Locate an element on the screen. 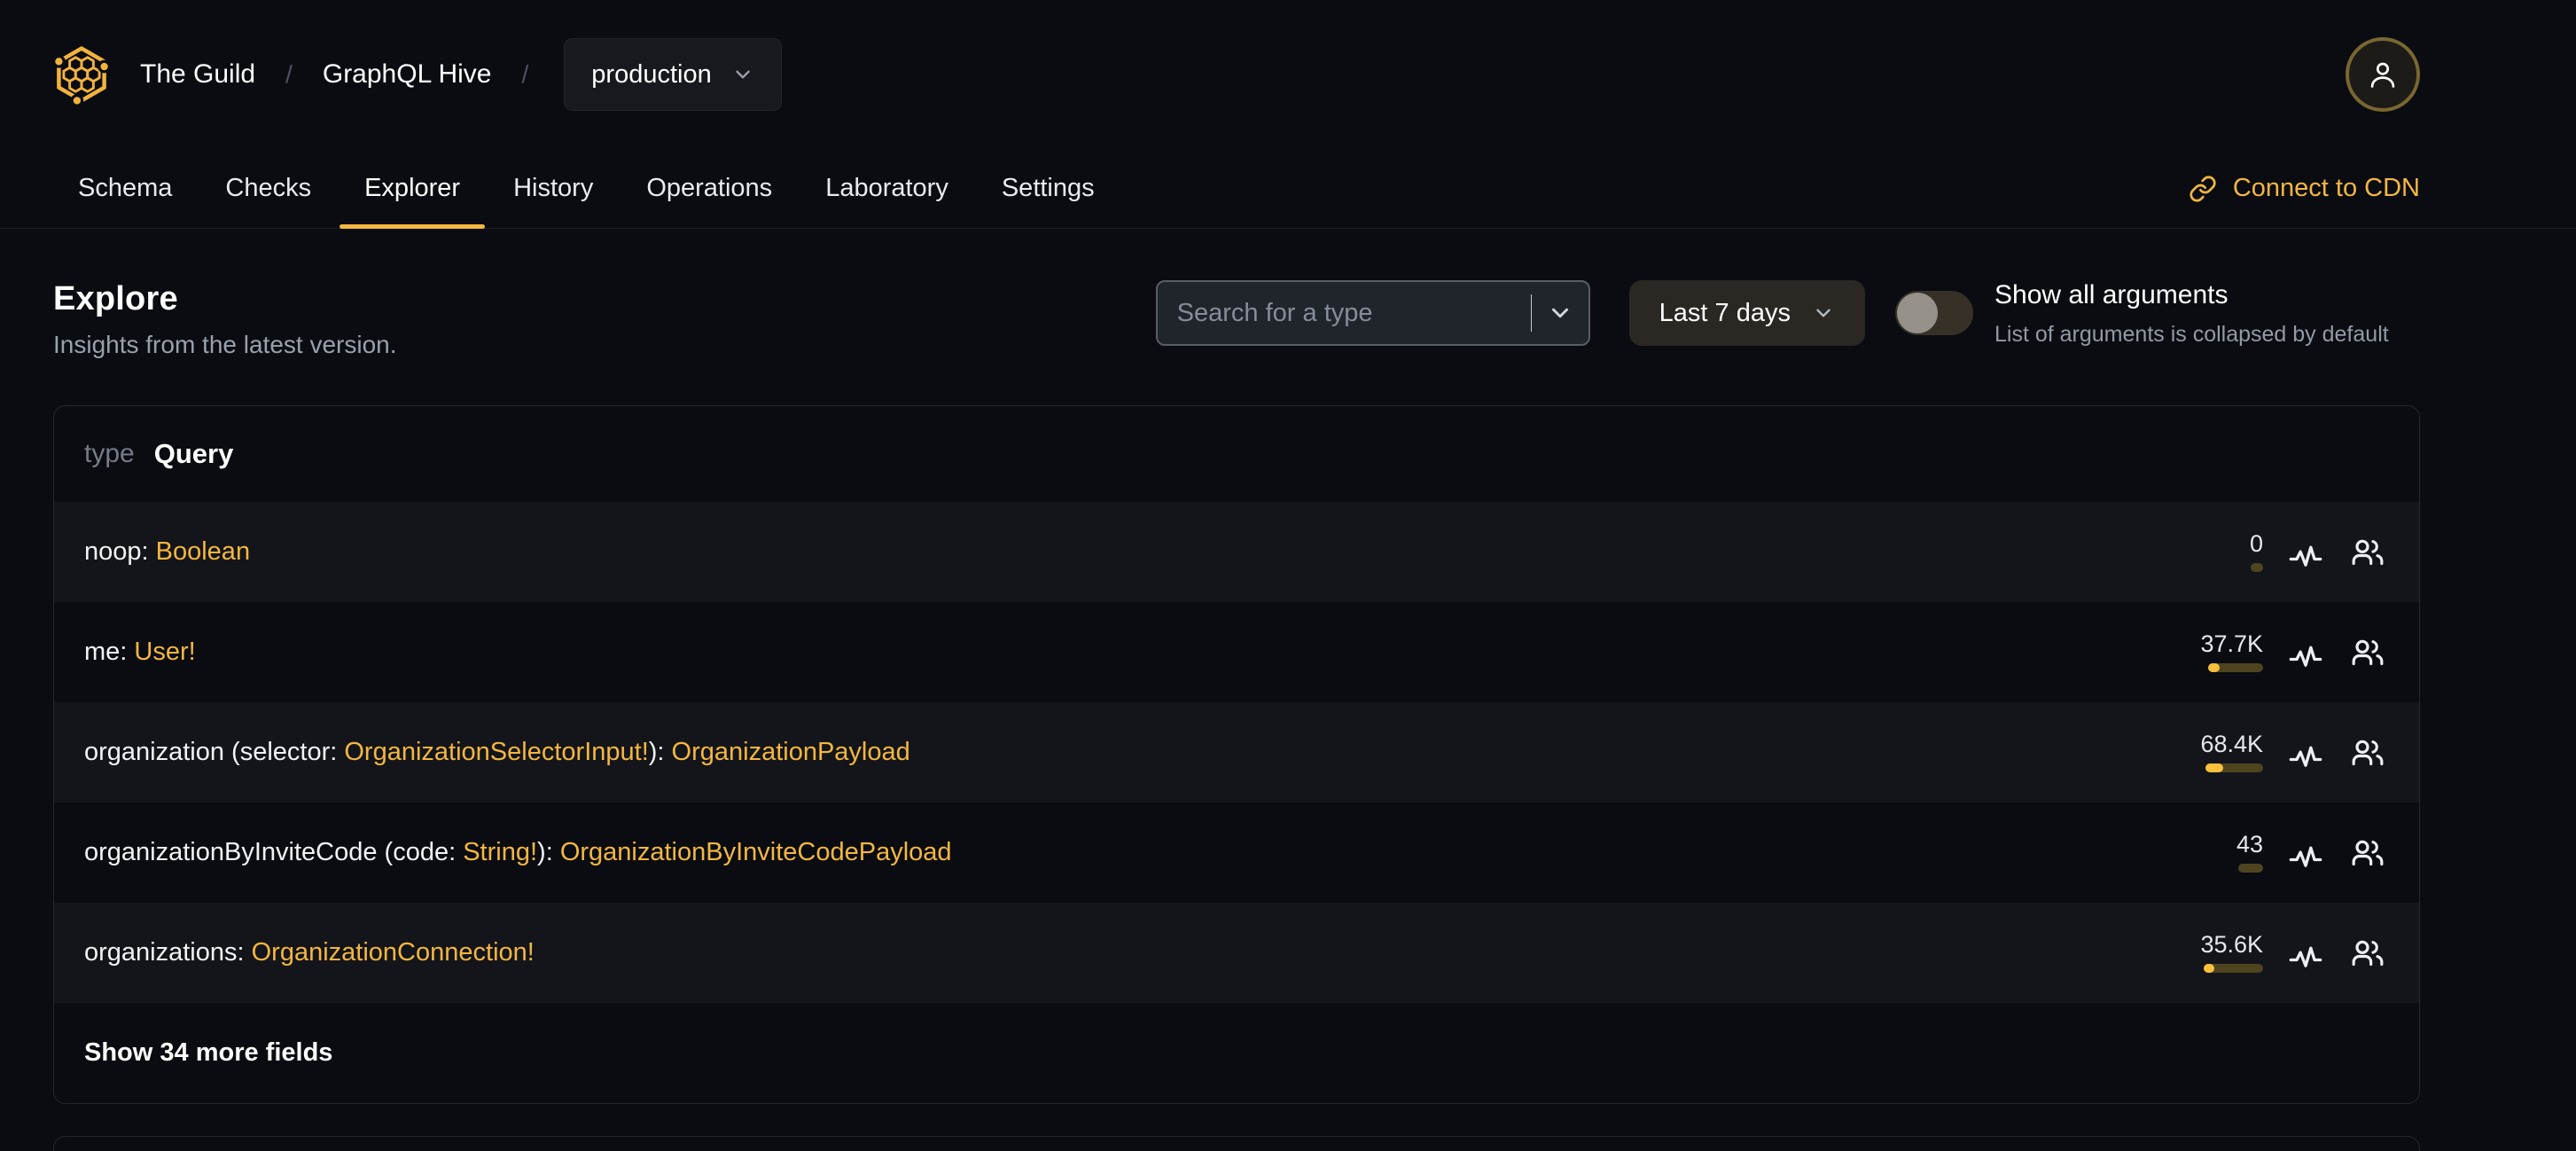 The image size is (2576, 1151). type-name: Query is located at coordinates (193, 453).